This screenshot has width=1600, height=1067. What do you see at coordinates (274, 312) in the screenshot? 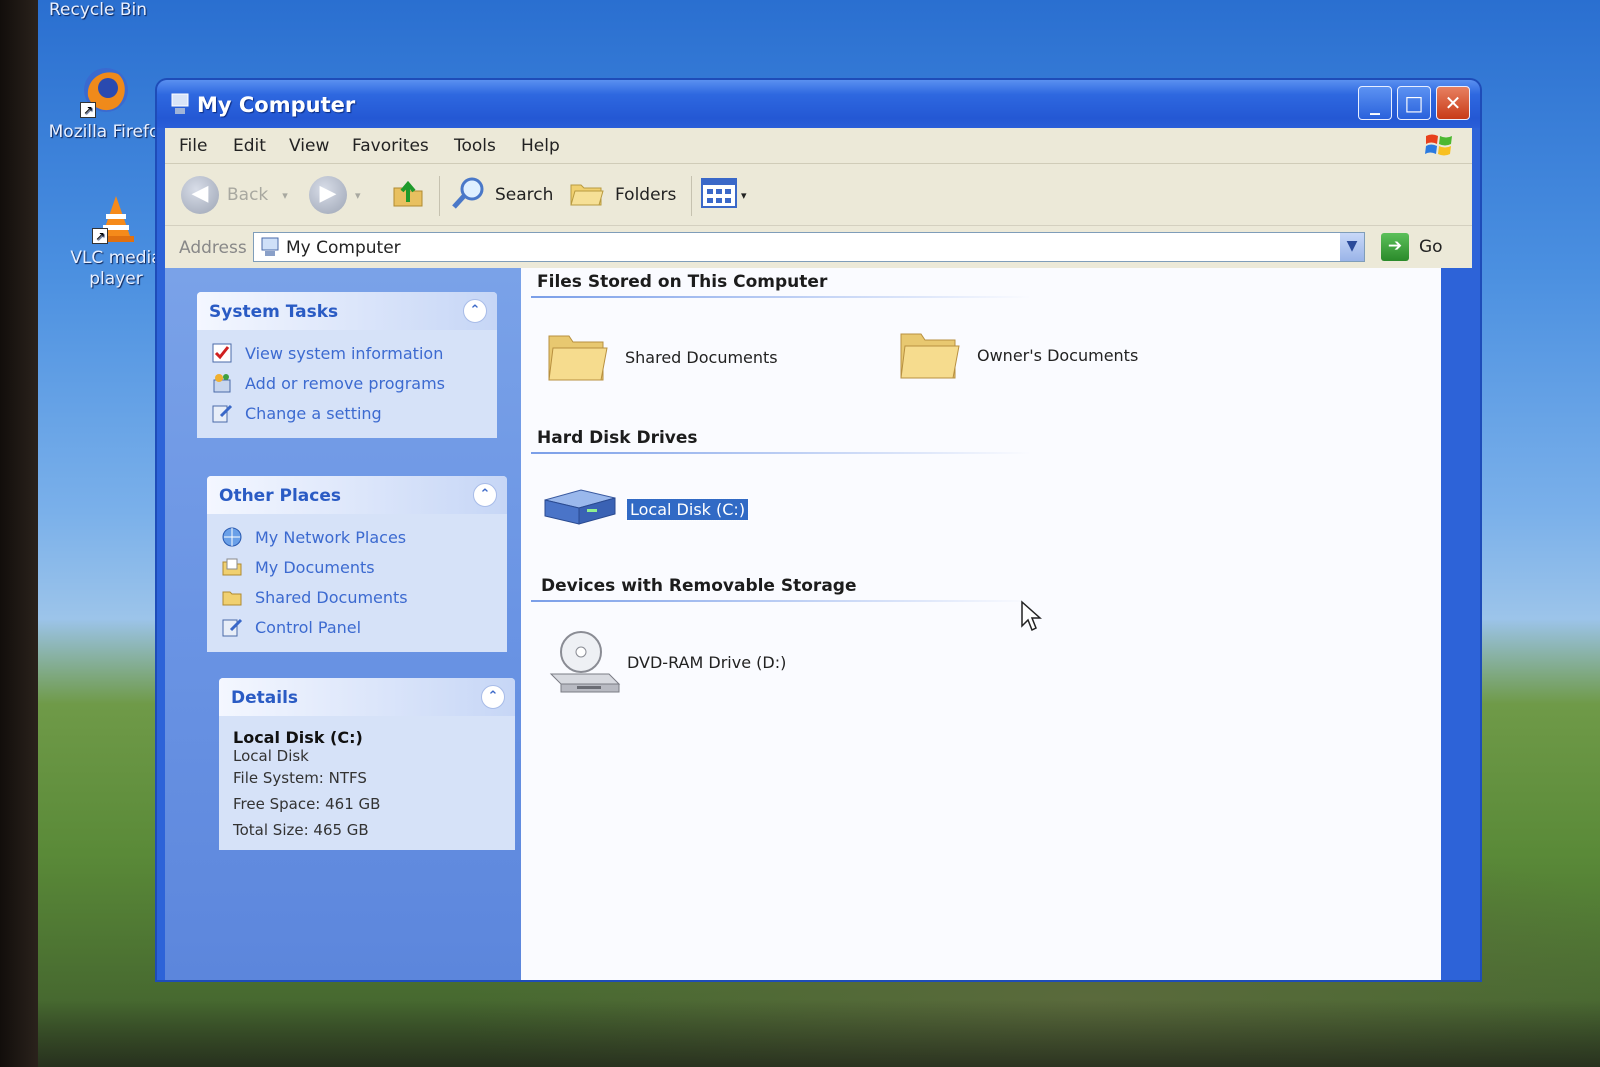
I see `system-tasks-title: System Tasks` at bounding box center [274, 312].